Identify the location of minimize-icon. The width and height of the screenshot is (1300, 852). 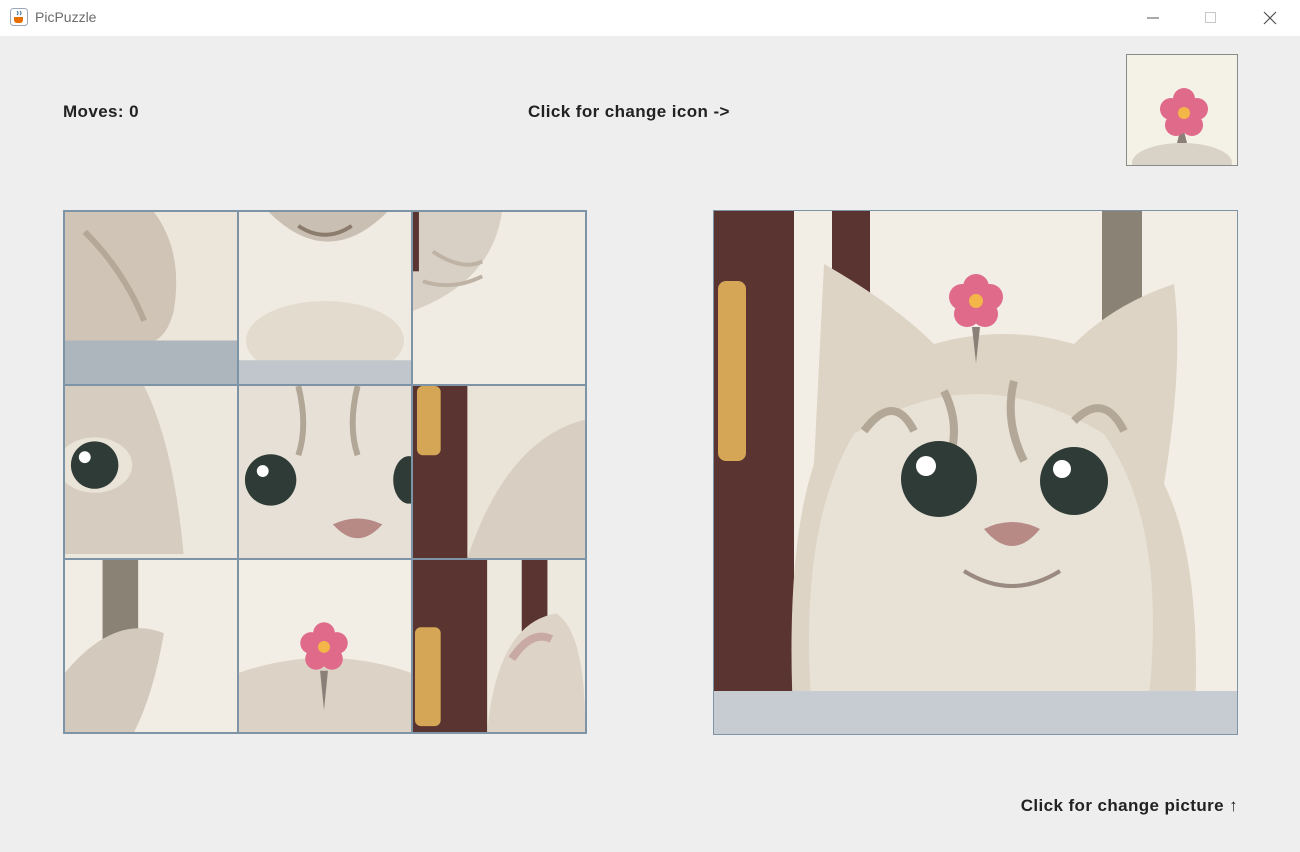
(1153, 18).